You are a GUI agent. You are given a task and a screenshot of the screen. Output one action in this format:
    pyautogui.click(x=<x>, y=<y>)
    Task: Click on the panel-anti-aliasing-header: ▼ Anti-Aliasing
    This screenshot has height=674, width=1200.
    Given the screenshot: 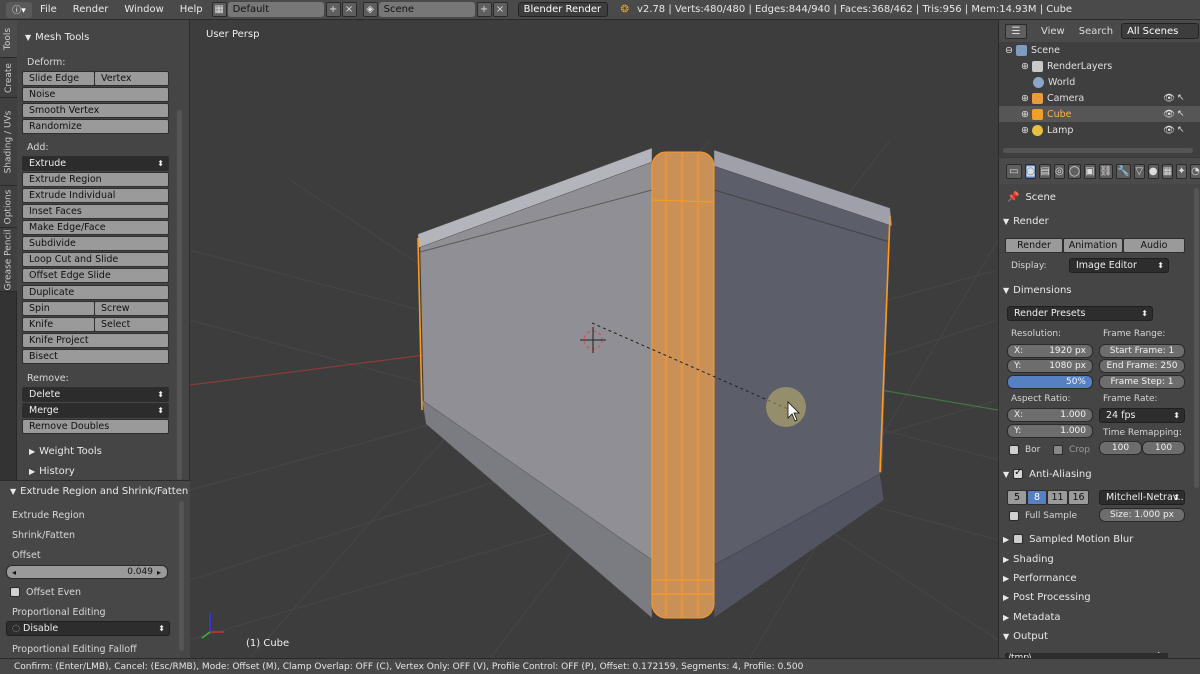 What is the action you would take?
    pyautogui.click(x=1098, y=474)
    